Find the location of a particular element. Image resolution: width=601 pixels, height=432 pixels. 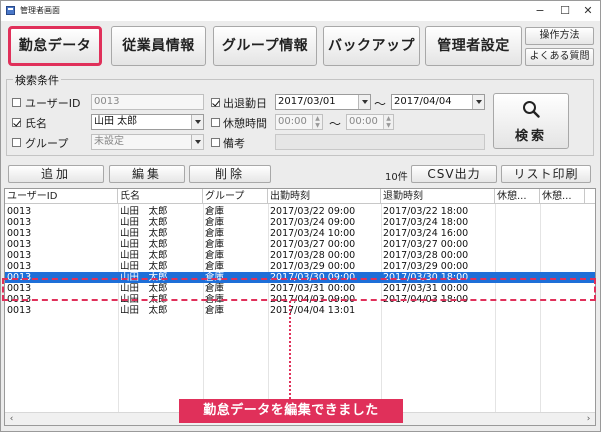

cell-clock-in: 2017/03/22 09:00 is located at coordinates (313, 211).